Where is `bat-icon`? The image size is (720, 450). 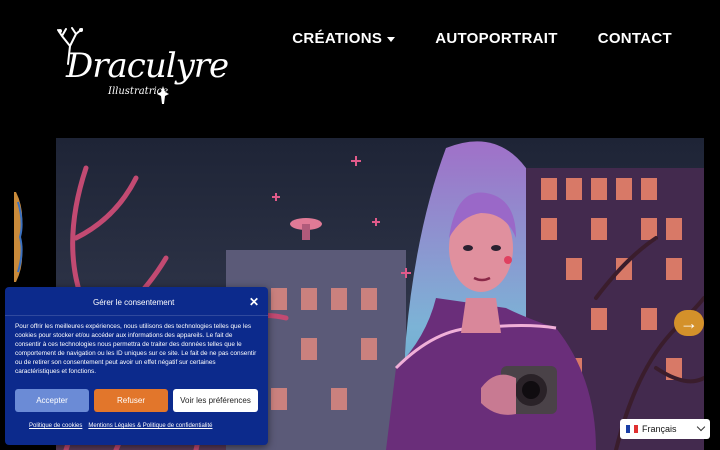 bat-icon is located at coordinates (163, 95).